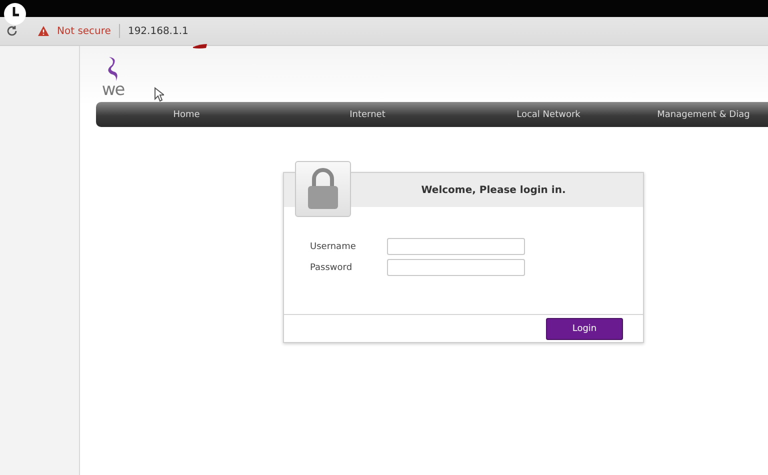 The image size is (768, 475). Describe the element at coordinates (12, 31) in the screenshot. I see `reload-icon` at that location.